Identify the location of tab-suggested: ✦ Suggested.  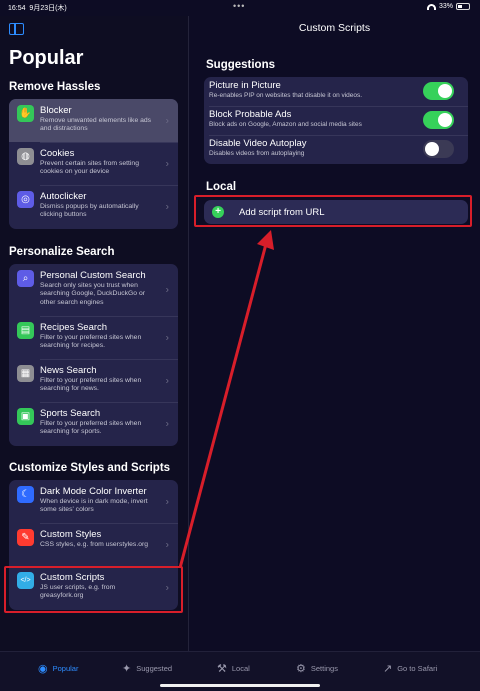
(147, 668).